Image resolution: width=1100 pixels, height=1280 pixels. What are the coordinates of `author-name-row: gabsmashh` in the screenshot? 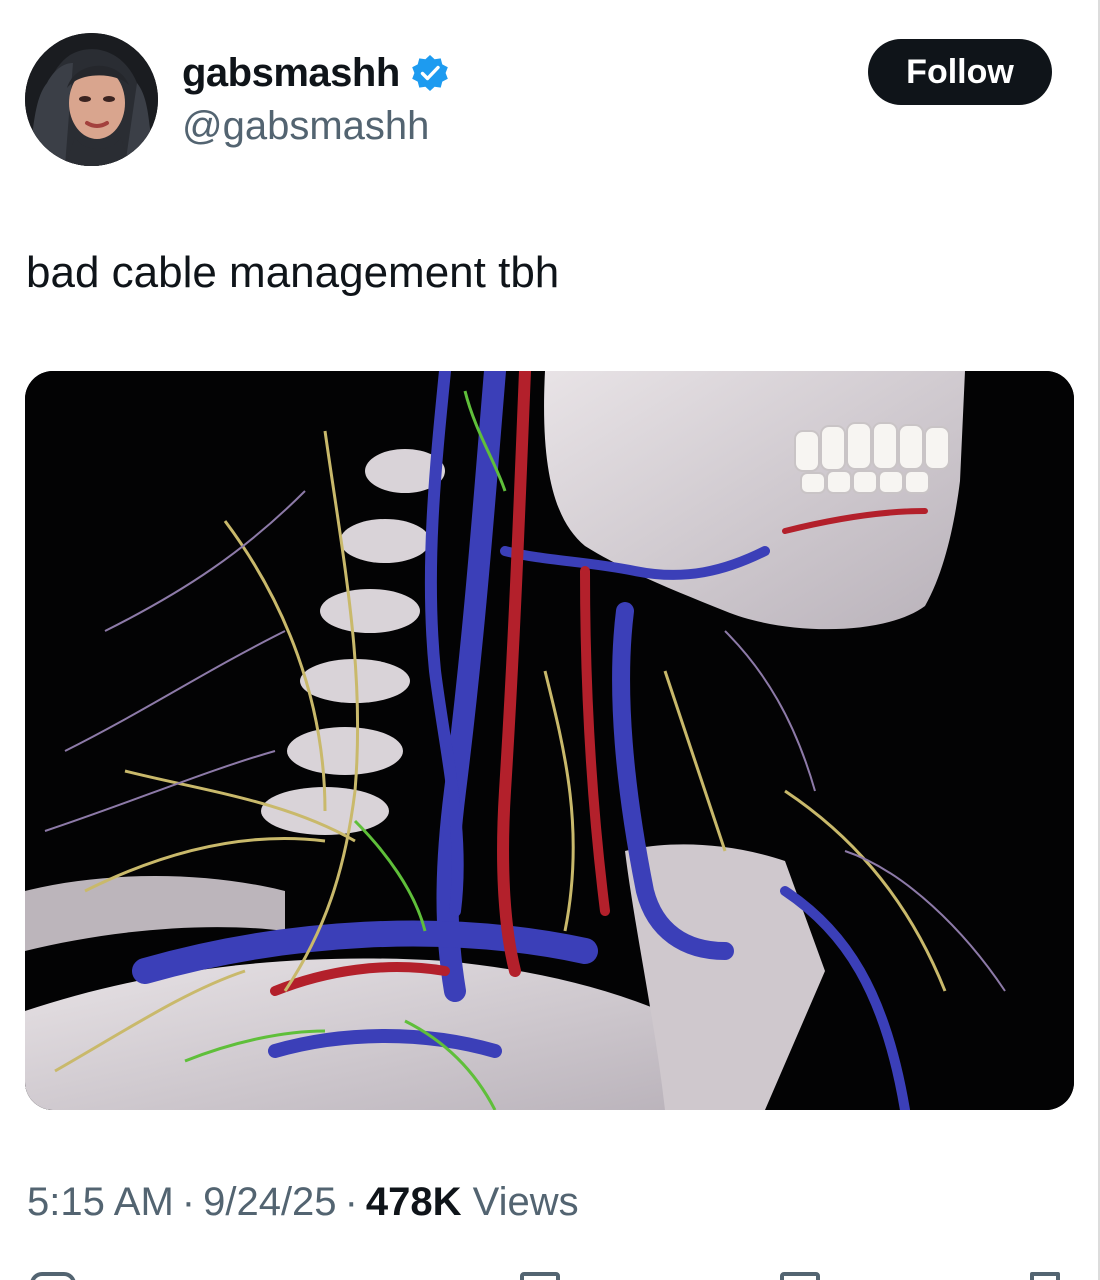 It's located at (316, 73).